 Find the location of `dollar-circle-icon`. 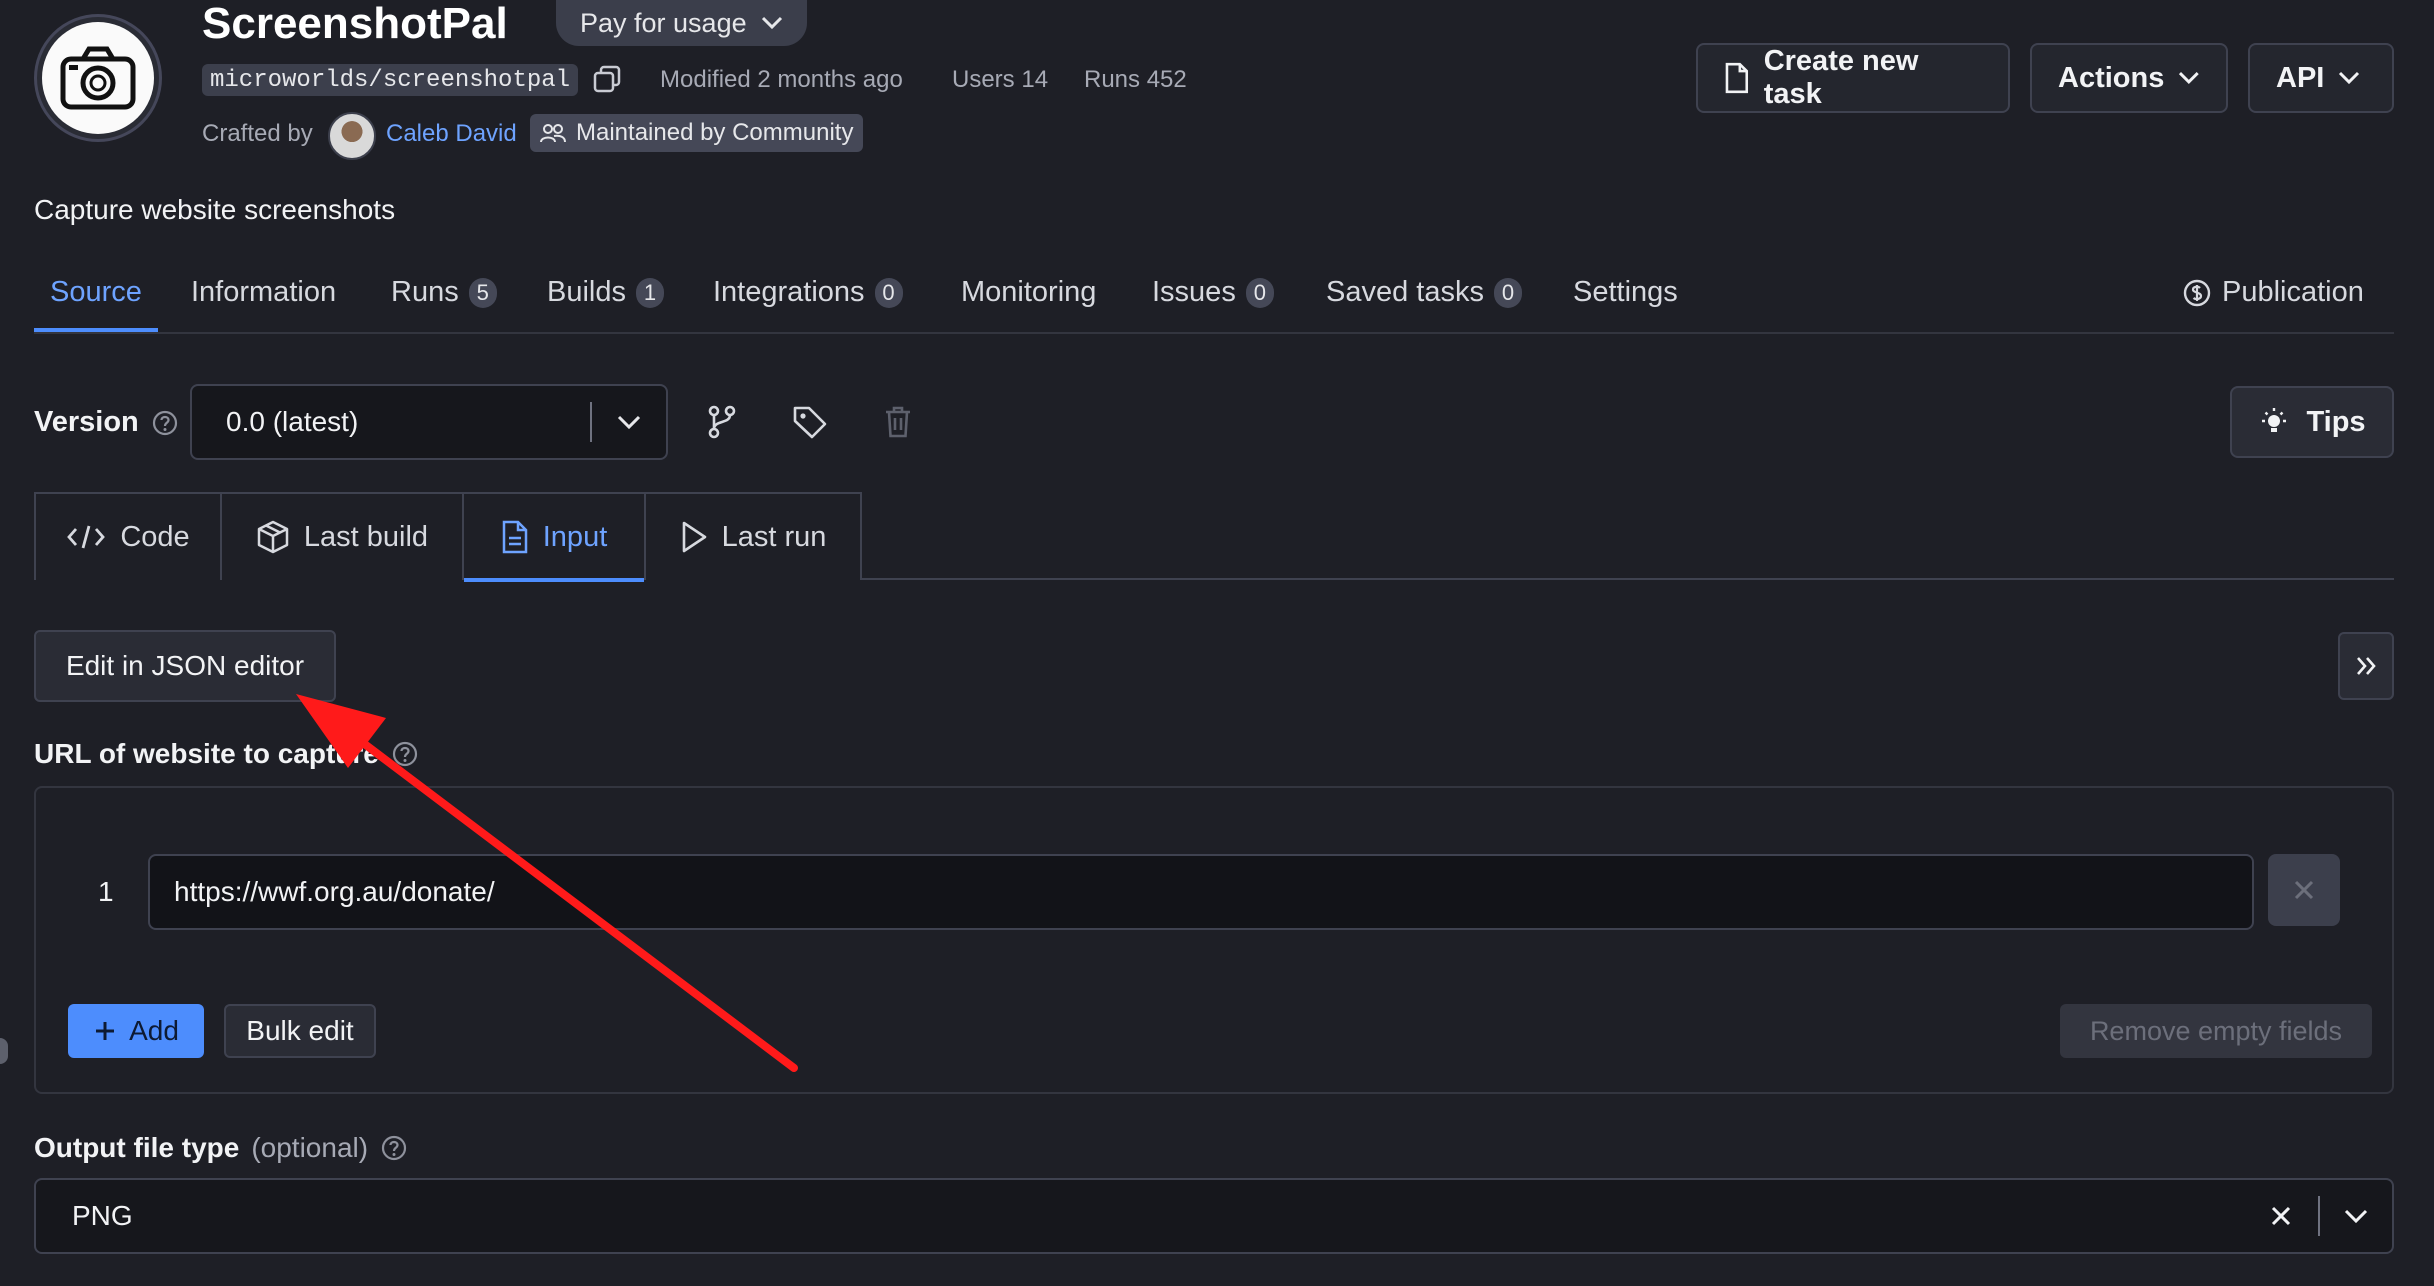

dollar-circle-icon is located at coordinates (2197, 292).